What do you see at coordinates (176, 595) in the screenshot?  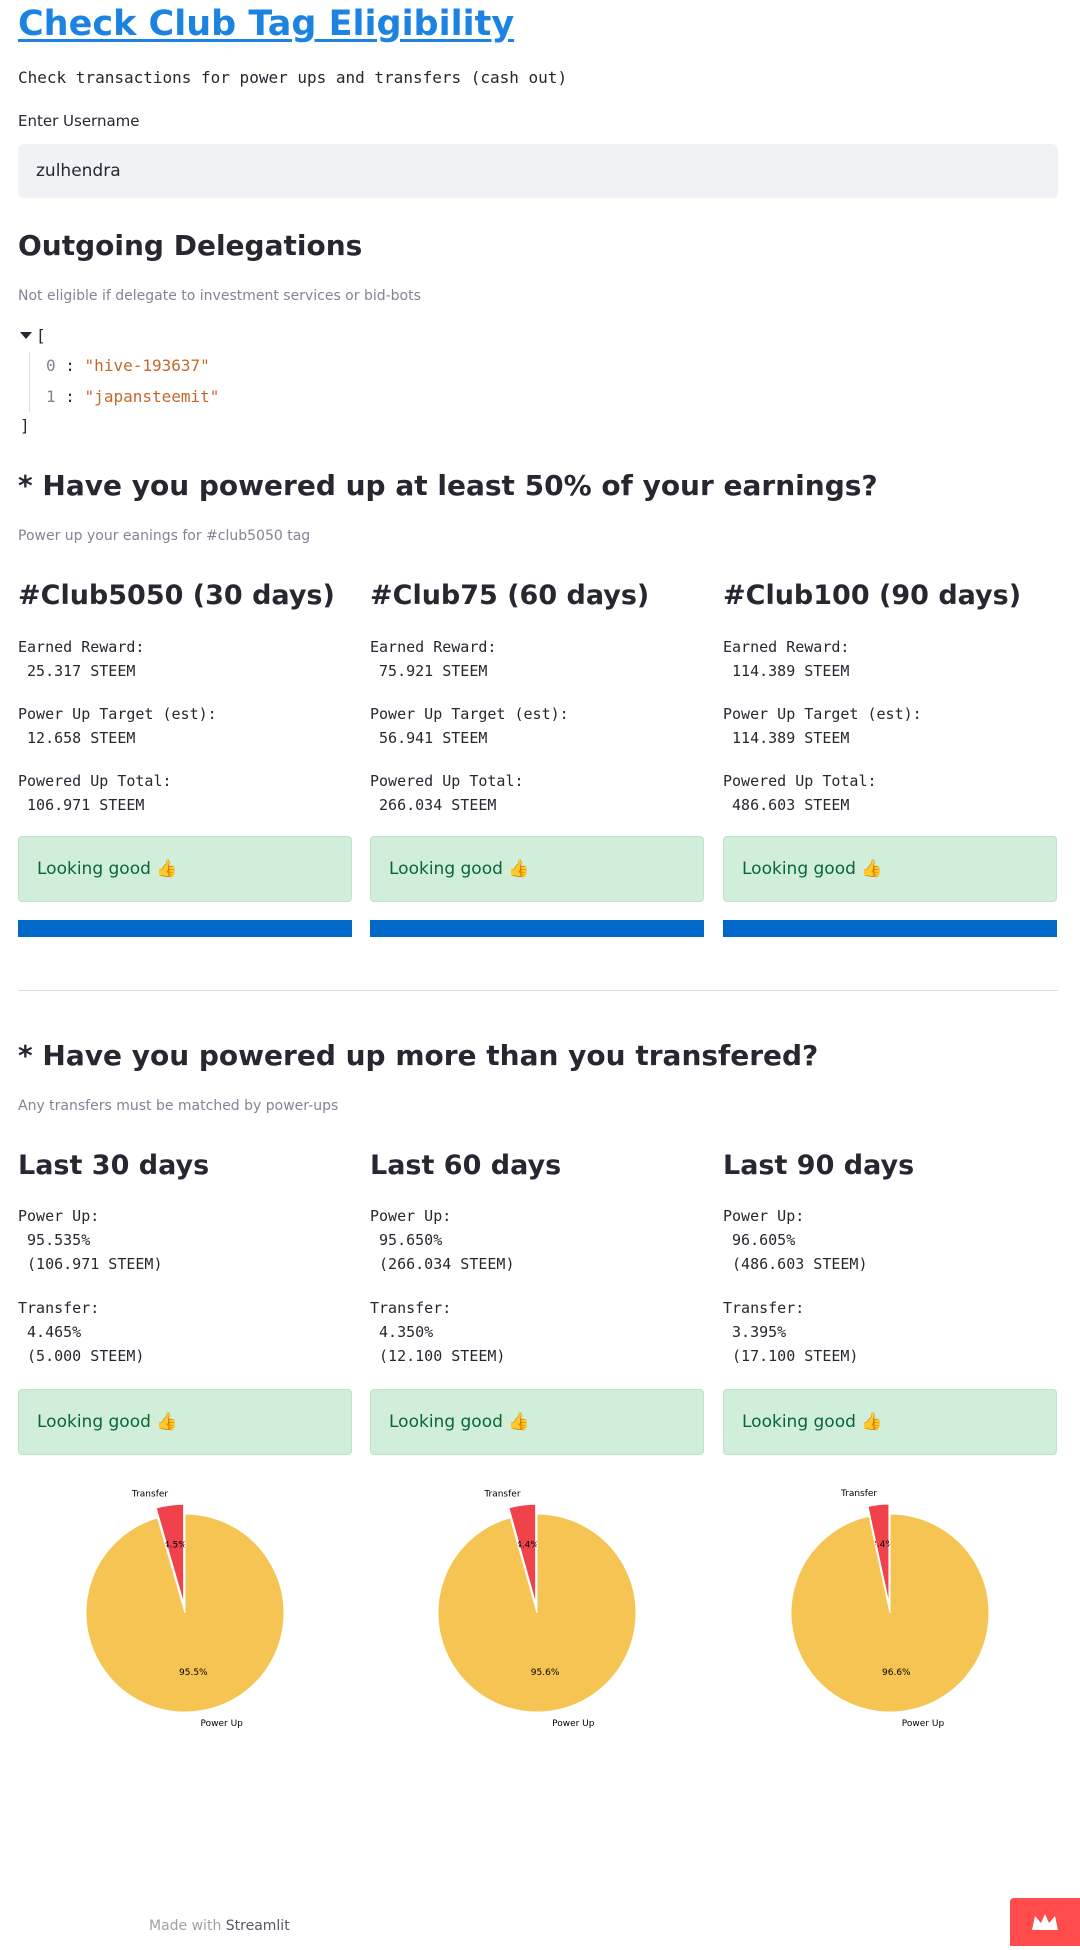 I see `club-column-title: #Club5050 (30 days)` at bounding box center [176, 595].